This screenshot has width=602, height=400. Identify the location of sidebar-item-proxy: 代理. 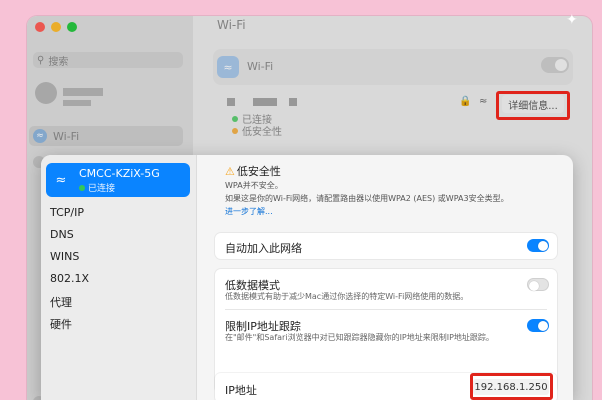
(61, 302).